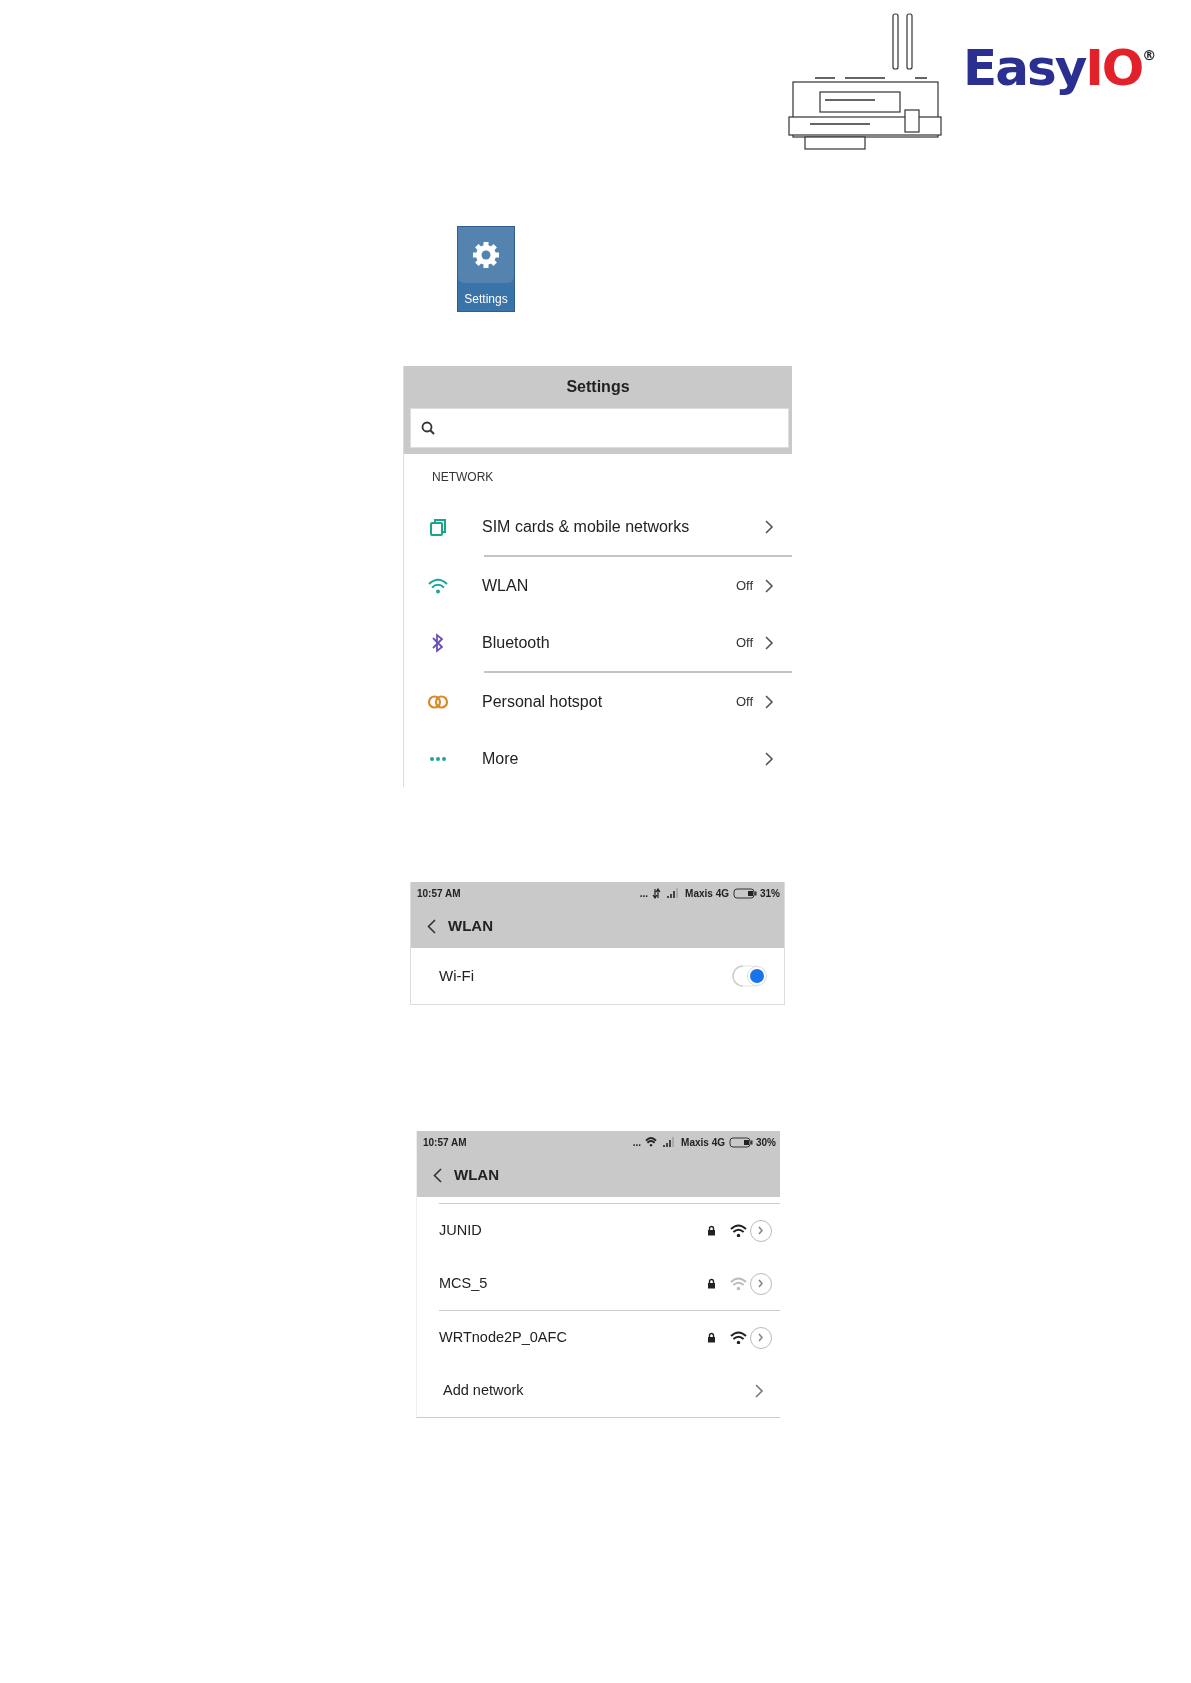 This screenshot has height=1683, width=1191. I want to click on toggle-switch, so click(750, 976).